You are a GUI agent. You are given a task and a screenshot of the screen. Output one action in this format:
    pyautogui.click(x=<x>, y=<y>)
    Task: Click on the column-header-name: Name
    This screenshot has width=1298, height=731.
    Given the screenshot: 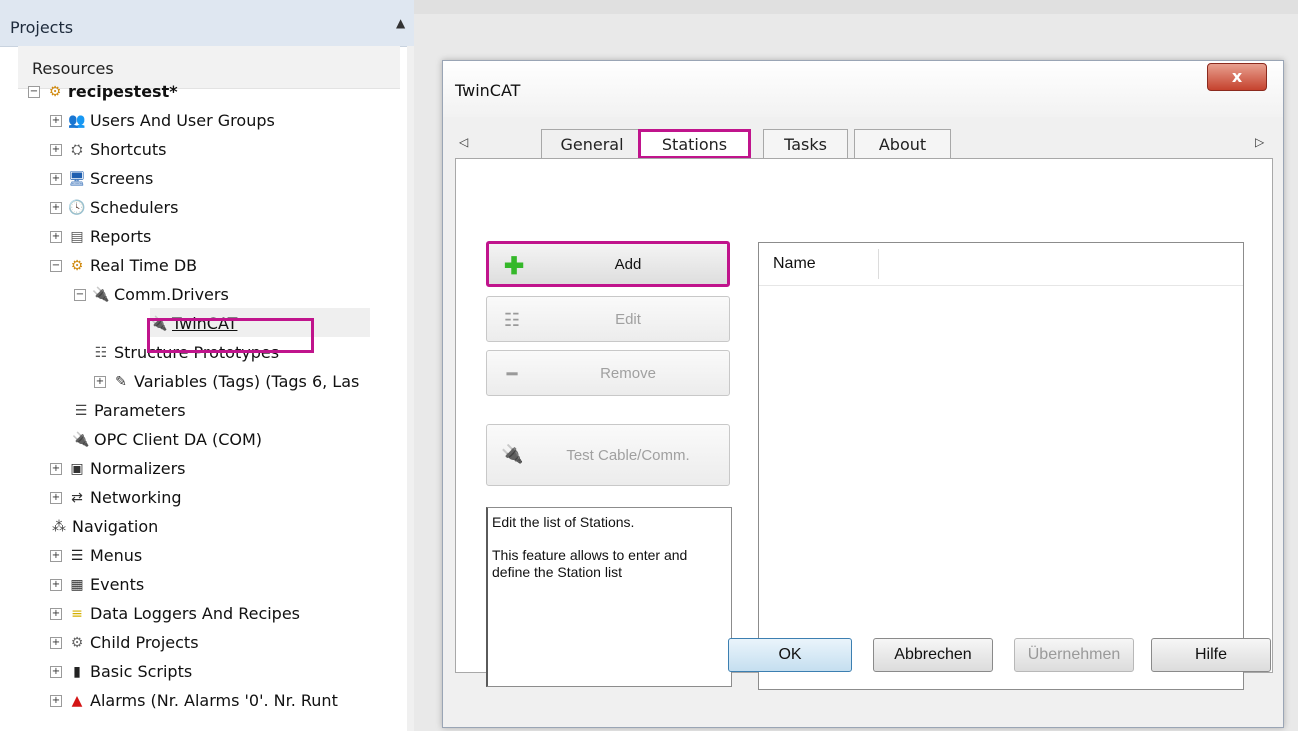 What is the action you would take?
    pyautogui.click(x=794, y=264)
    